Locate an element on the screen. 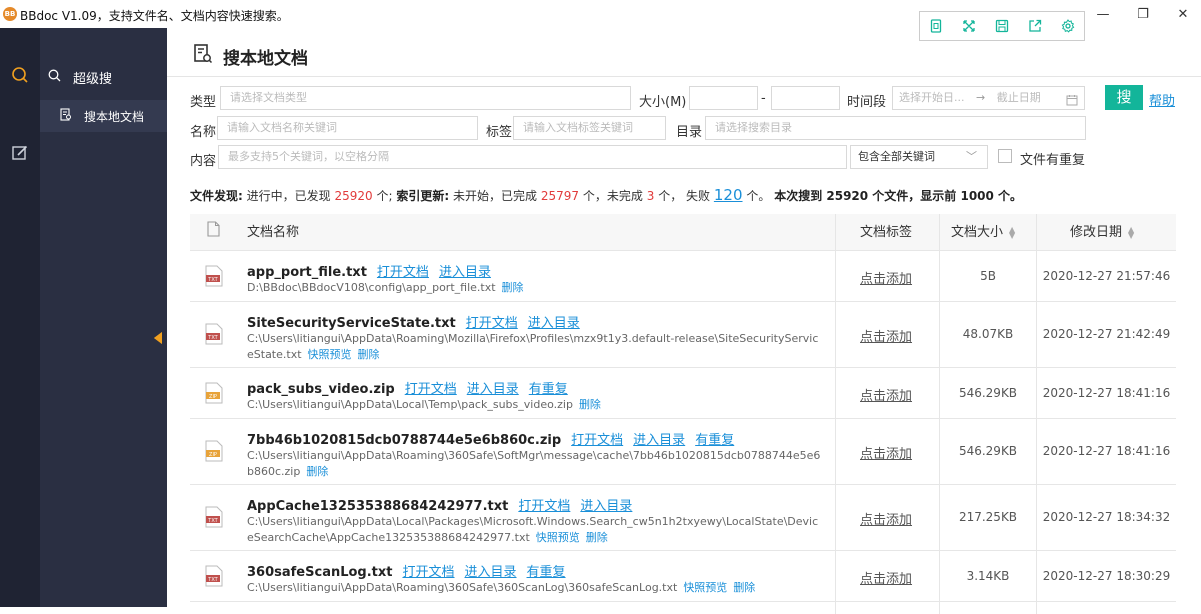 The width and height of the screenshot is (1201, 614). dir-select: 请选择搜索目录 is located at coordinates (895, 128).